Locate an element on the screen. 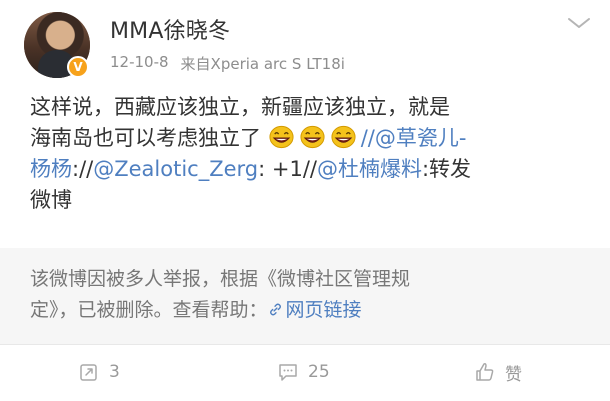  deleted-line-1: 该微博因被多人举报，根据《微博社区管理规 is located at coordinates (220, 279).